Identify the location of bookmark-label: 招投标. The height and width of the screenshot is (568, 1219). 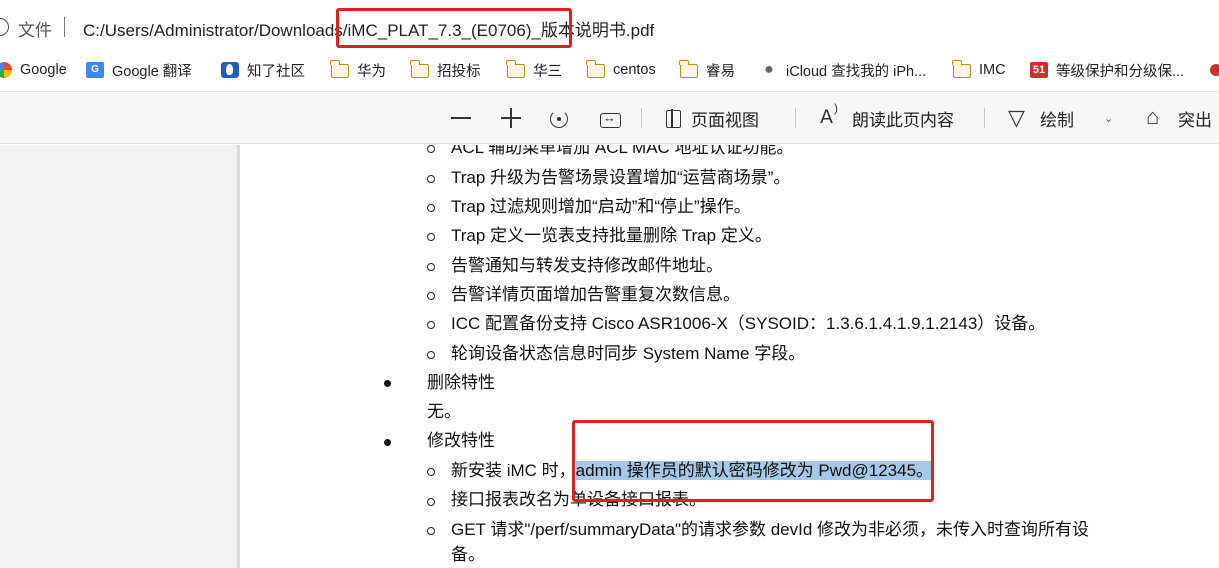
(459, 71).